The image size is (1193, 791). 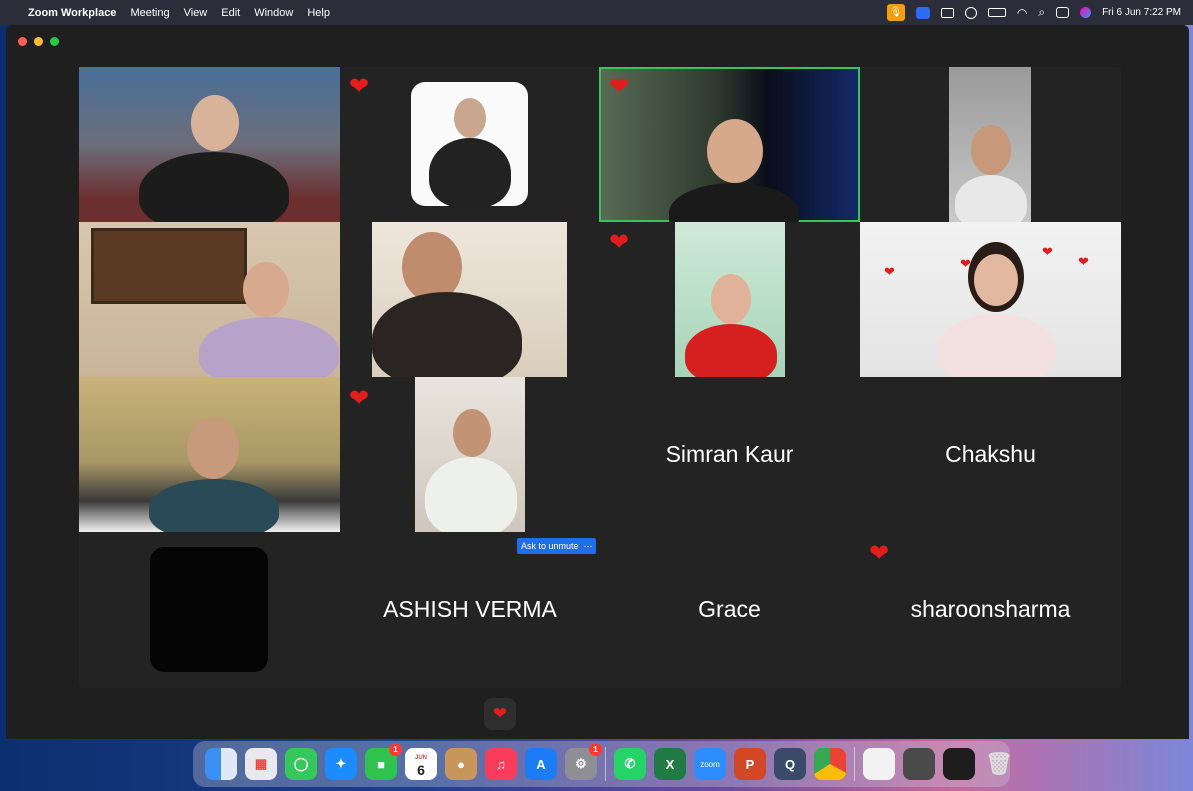 What do you see at coordinates (501, 764) in the screenshot?
I see `music-icon: ♫` at bounding box center [501, 764].